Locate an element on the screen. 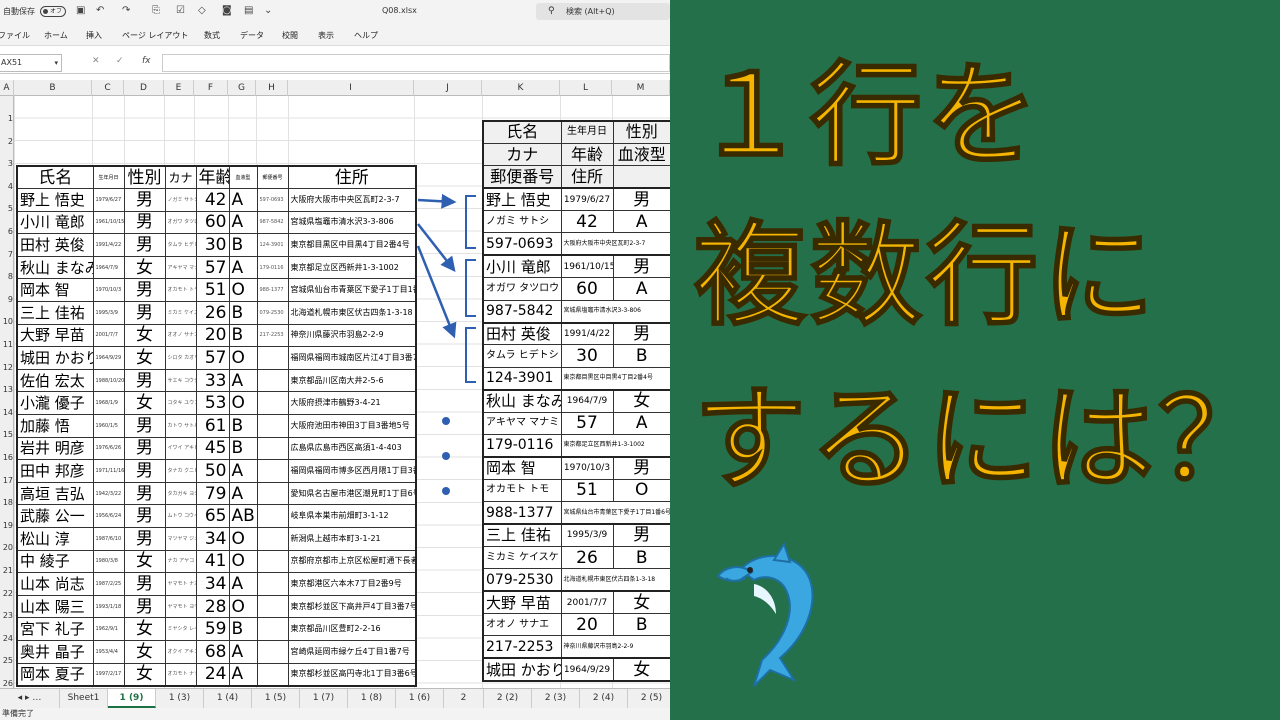 Image resolution: width=1280 pixels, height=720 pixels. table-cell: 1991/4/22 is located at coordinates (108, 245).